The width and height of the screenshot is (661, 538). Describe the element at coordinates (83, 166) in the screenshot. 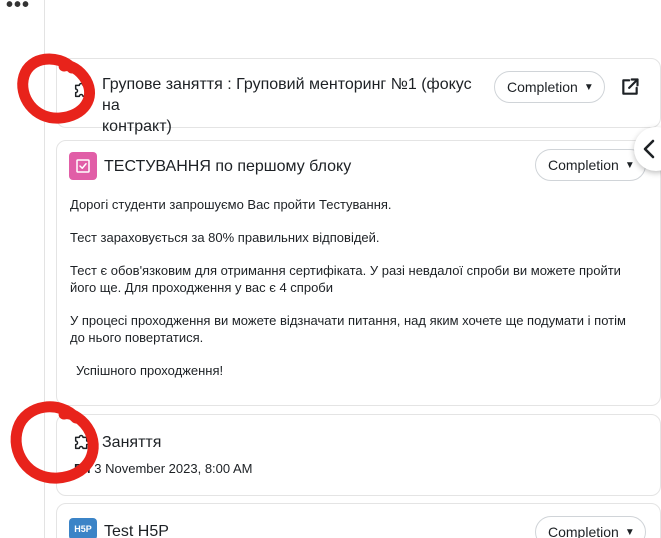

I see `quiz-icon` at that location.